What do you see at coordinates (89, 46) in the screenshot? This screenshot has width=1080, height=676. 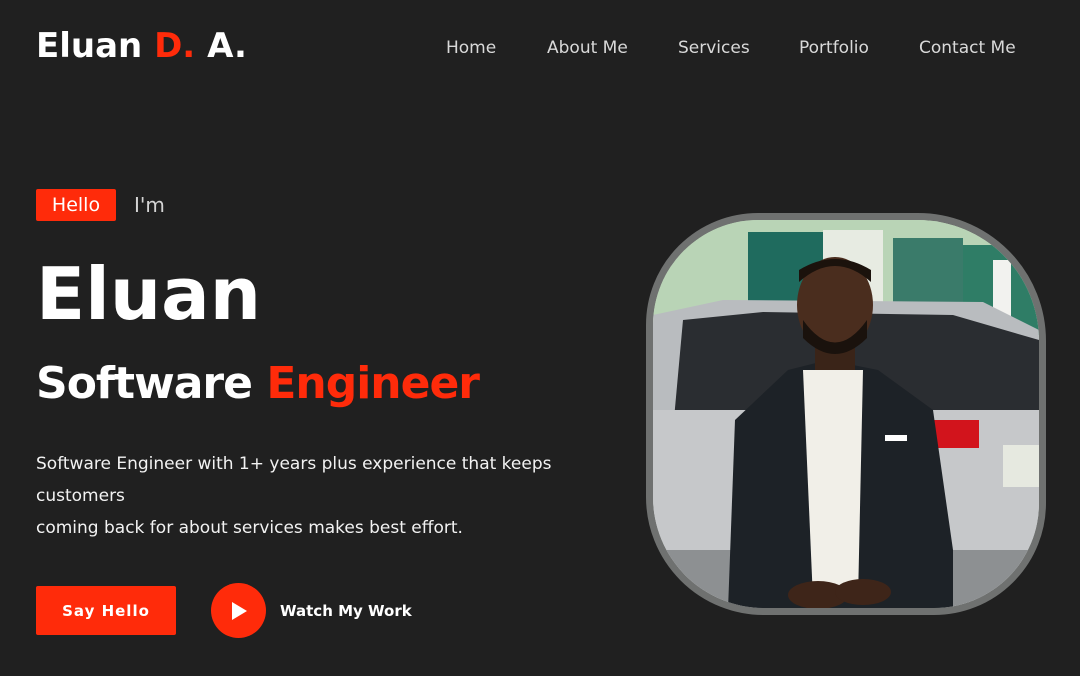 I see `logo-first: Eluan` at bounding box center [89, 46].